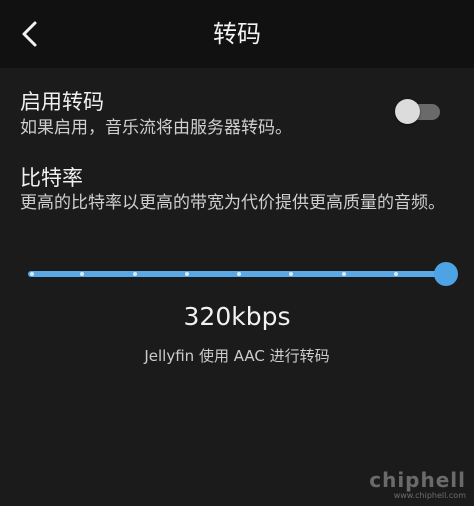 This screenshot has width=474, height=506. Describe the element at coordinates (51, 178) in the screenshot. I see `bitrate-setting-title: 比特率` at that location.